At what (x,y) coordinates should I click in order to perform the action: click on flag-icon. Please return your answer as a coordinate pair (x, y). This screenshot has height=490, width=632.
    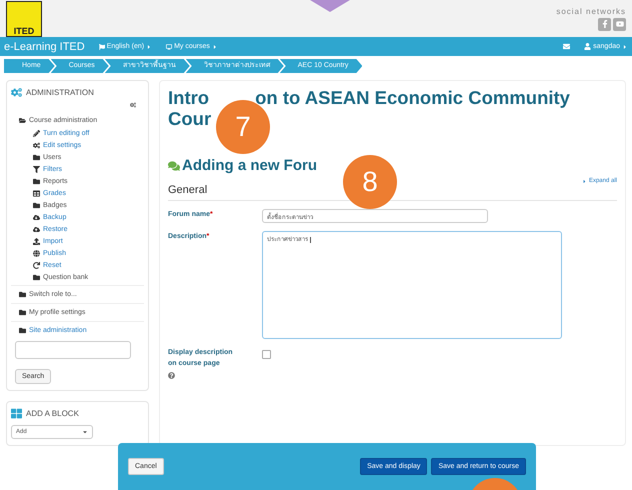
    Looking at the image, I should click on (101, 47).